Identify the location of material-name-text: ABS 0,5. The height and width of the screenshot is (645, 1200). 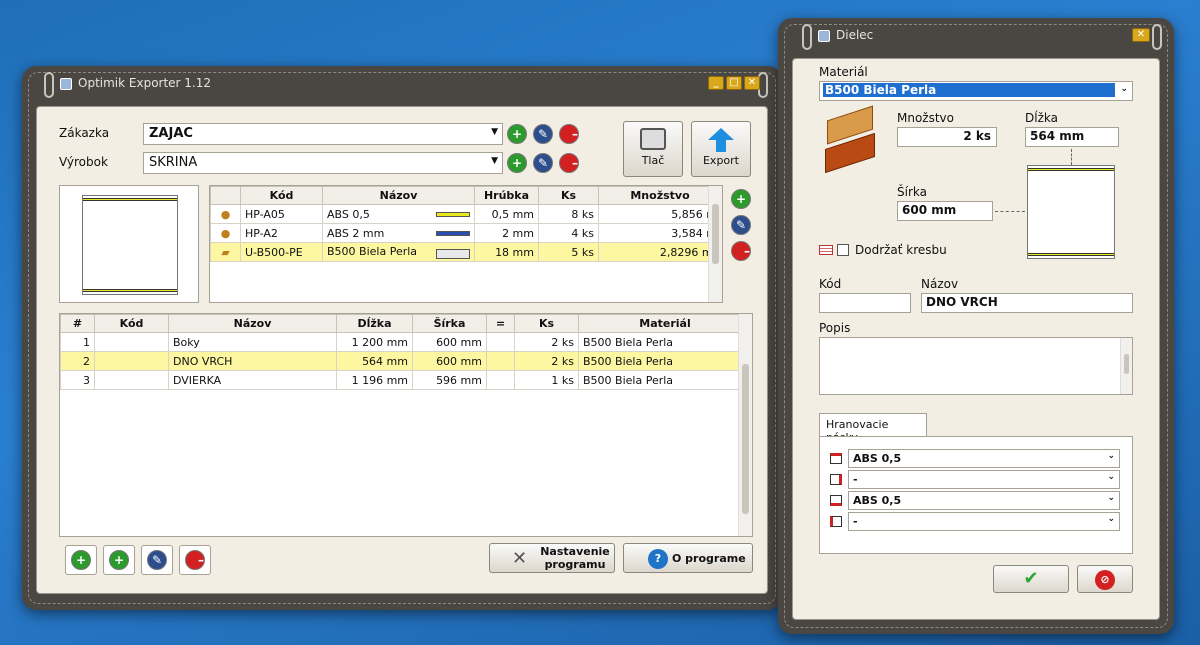
(348, 214).